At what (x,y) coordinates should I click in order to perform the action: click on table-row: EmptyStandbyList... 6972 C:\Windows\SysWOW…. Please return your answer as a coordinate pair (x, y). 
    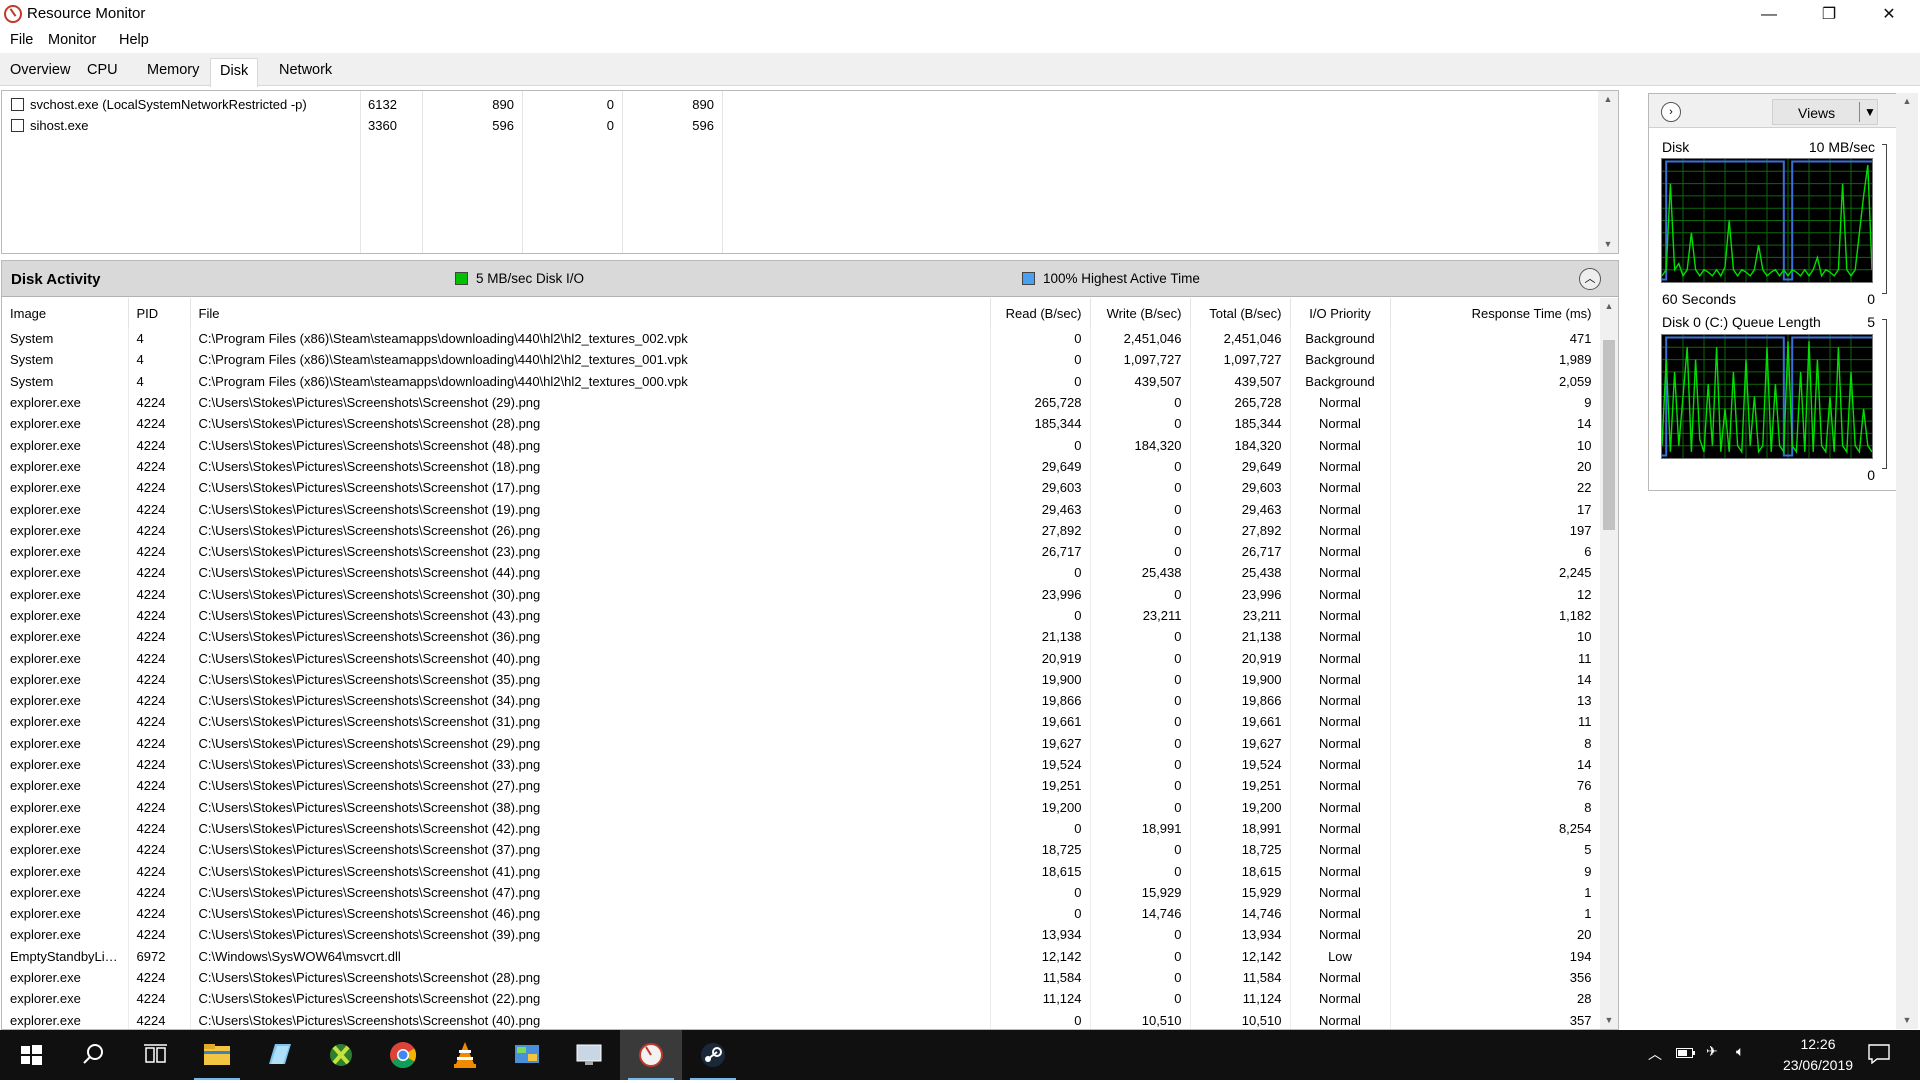
    Looking at the image, I should click on (801, 956).